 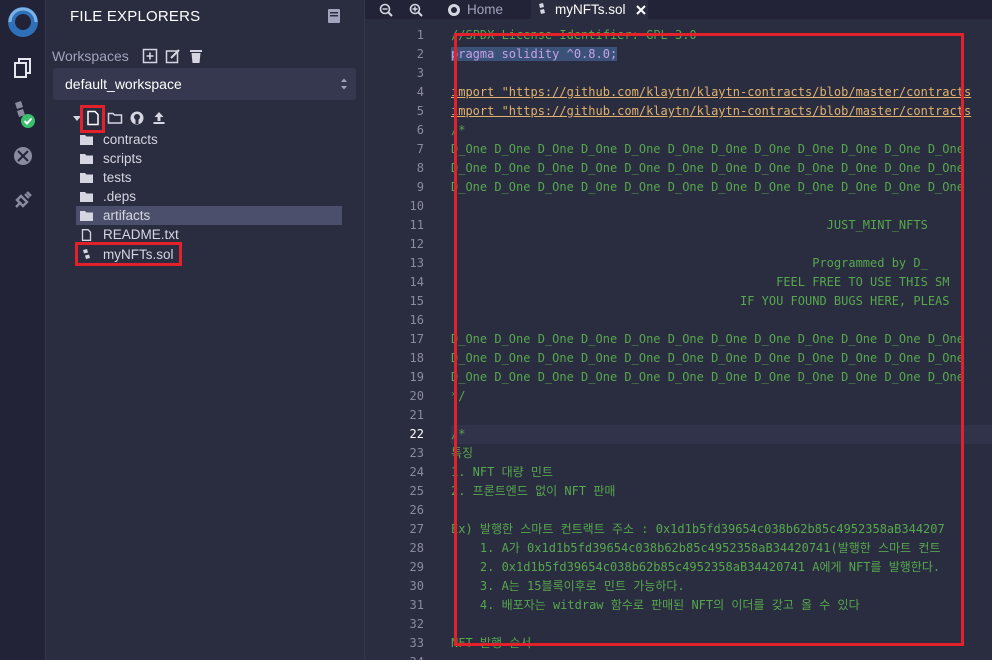 What do you see at coordinates (416, 225) in the screenshot?
I see `line-number: 11` at bounding box center [416, 225].